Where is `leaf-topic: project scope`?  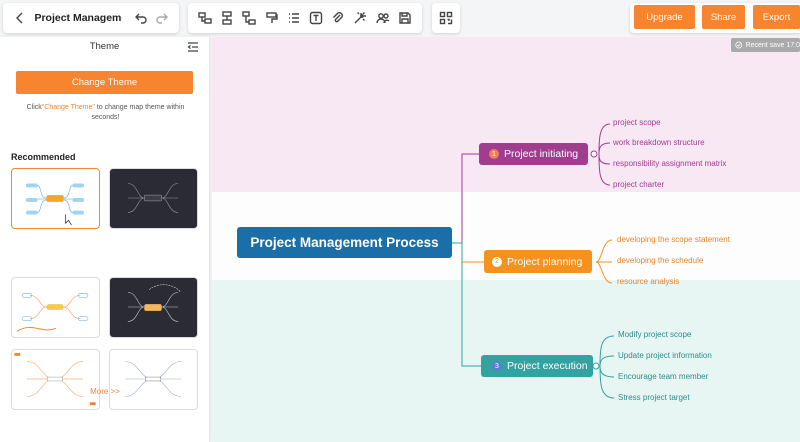 leaf-topic: project scope is located at coordinates (637, 122).